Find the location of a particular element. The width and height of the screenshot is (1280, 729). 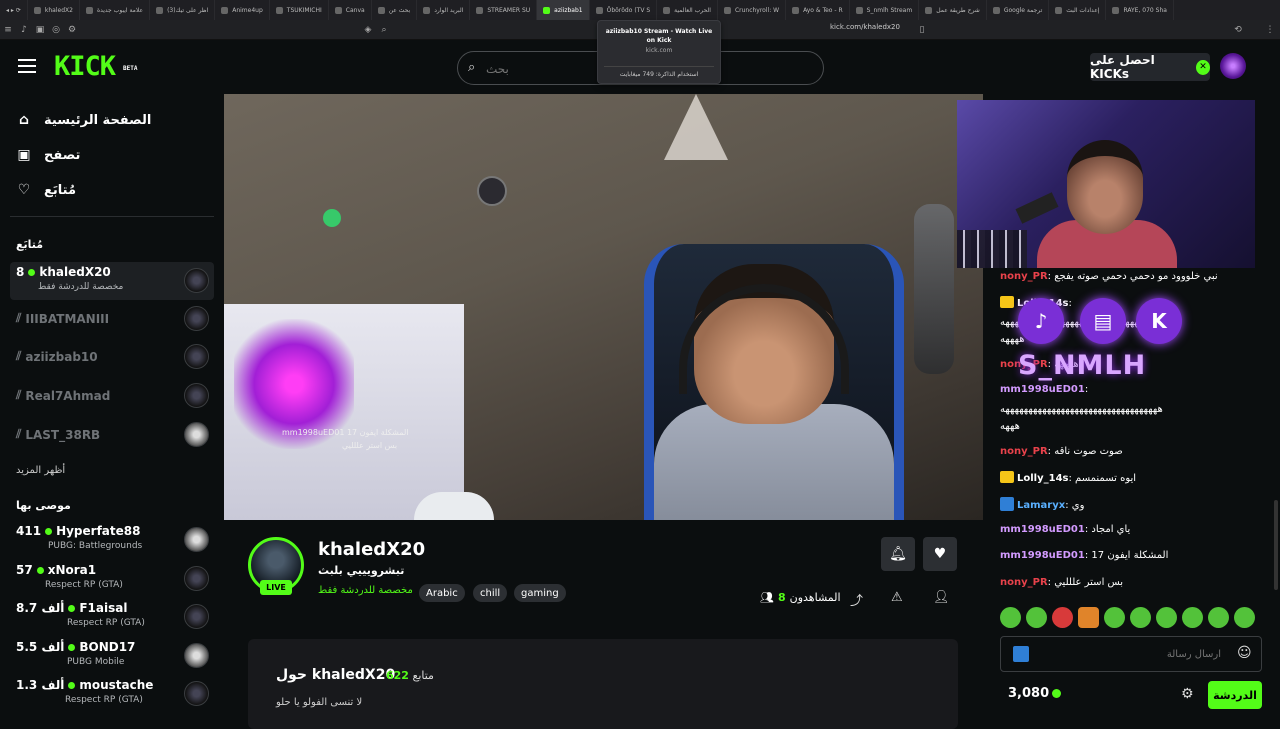

chat-message-cont: ههههه is located at coordinates (1012, 340).